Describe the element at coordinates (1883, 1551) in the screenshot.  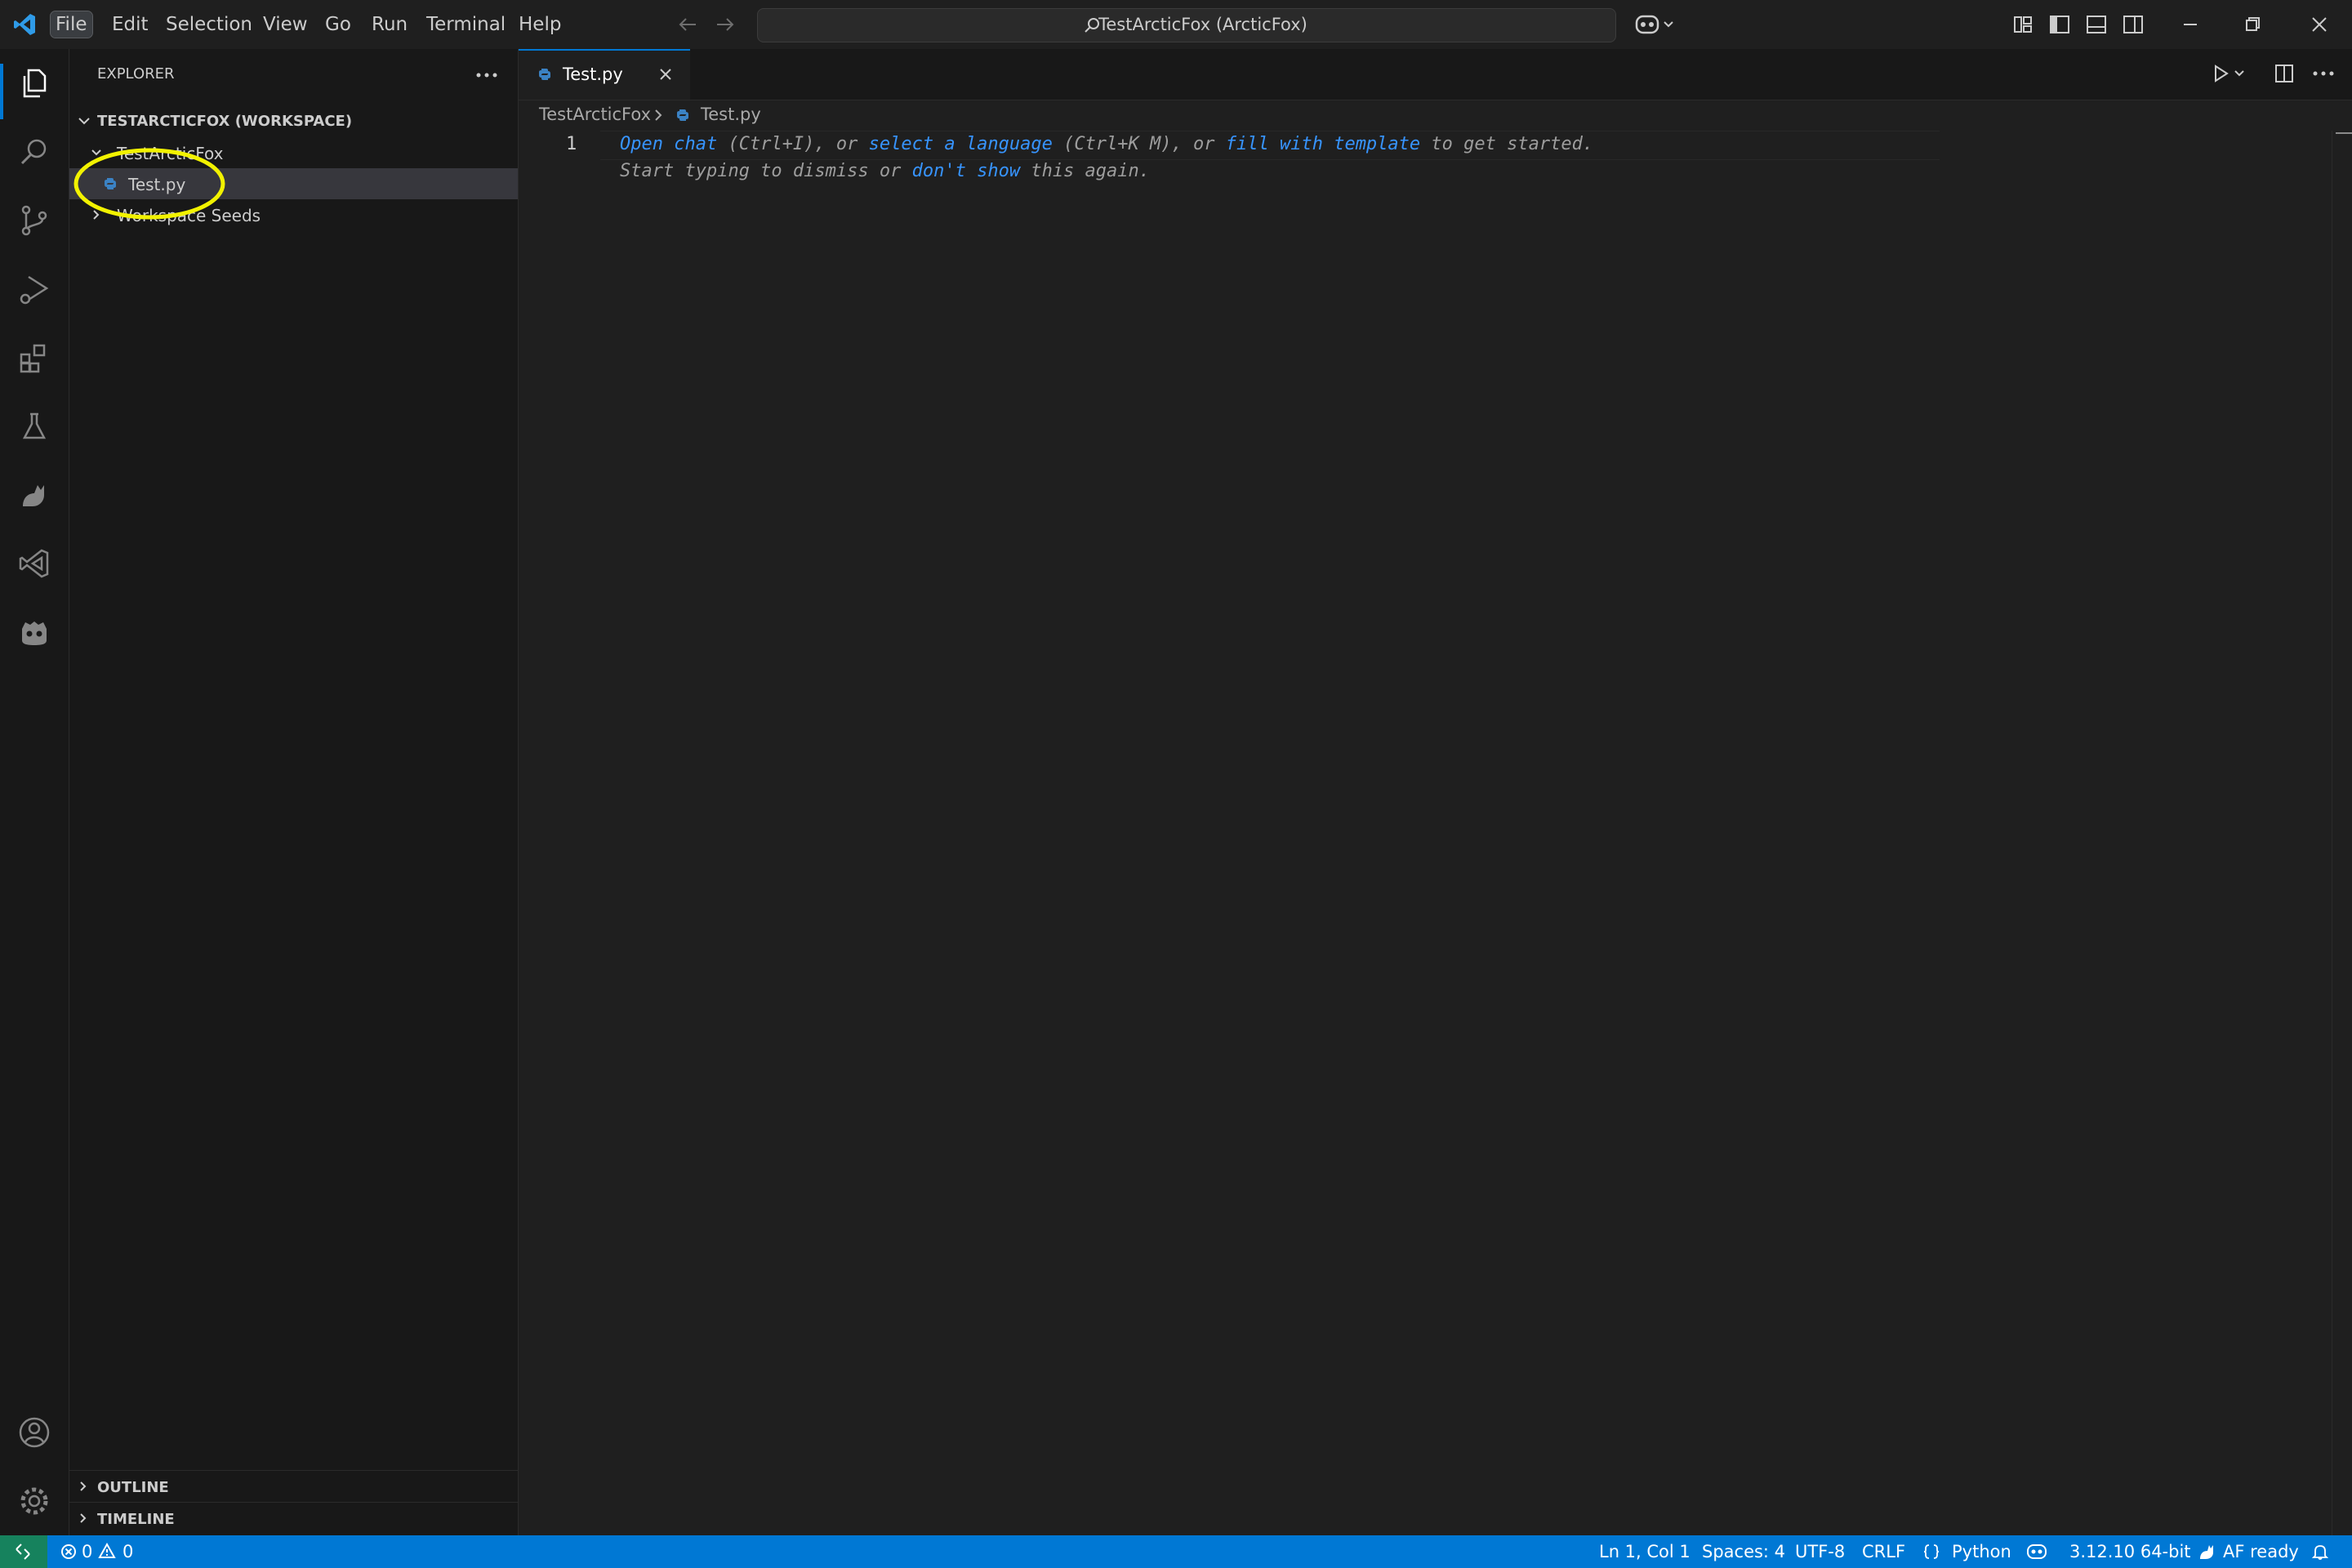
I see `line-ending: CRLF` at that location.